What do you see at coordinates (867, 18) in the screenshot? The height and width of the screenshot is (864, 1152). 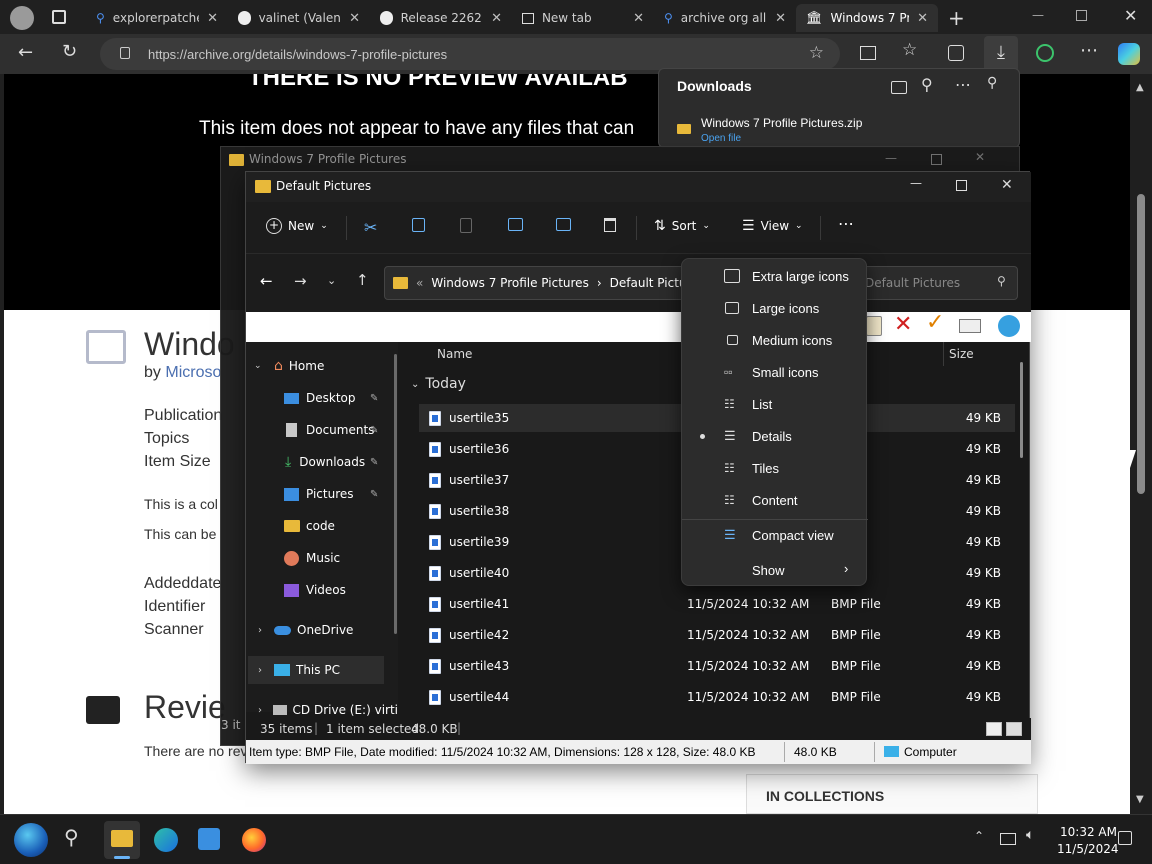 I see `tab-windows-7-profile: 🏛 Windows 7 Profile ✕` at bounding box center [867, 18].